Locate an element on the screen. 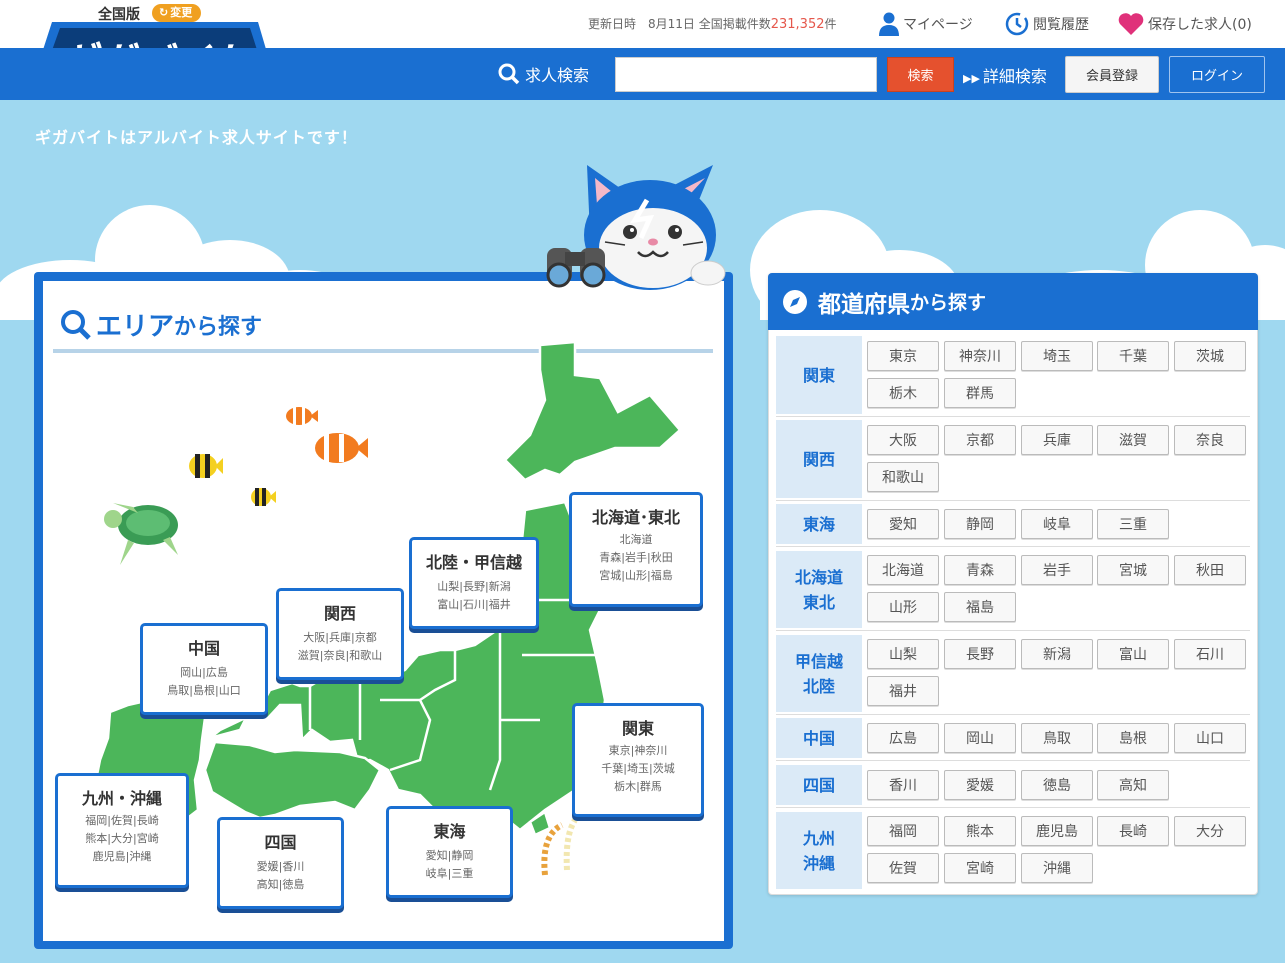  pref-button-mie: 三重 is located at coordinates (1133, 524).